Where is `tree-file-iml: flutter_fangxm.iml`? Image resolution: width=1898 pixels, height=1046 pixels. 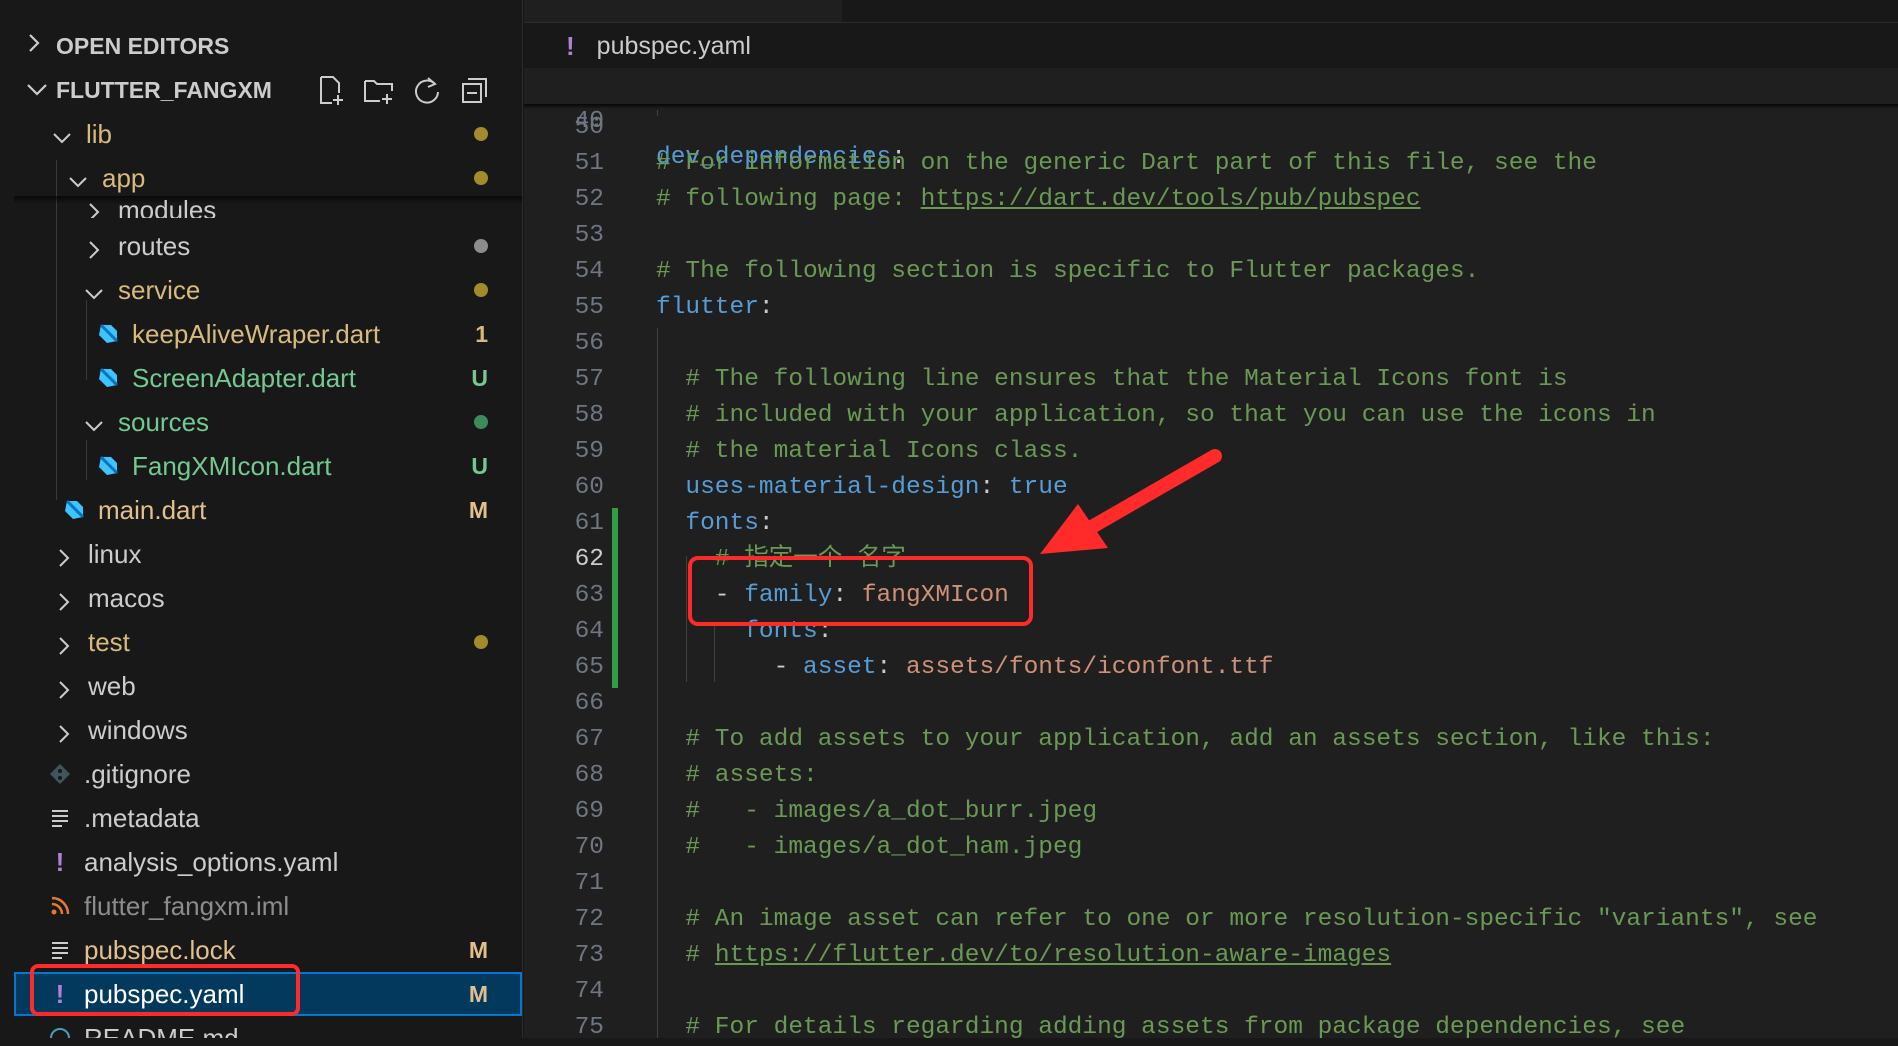 tree-file-iml: flutter_fangxm.iml is located at coordinates (268, 906).